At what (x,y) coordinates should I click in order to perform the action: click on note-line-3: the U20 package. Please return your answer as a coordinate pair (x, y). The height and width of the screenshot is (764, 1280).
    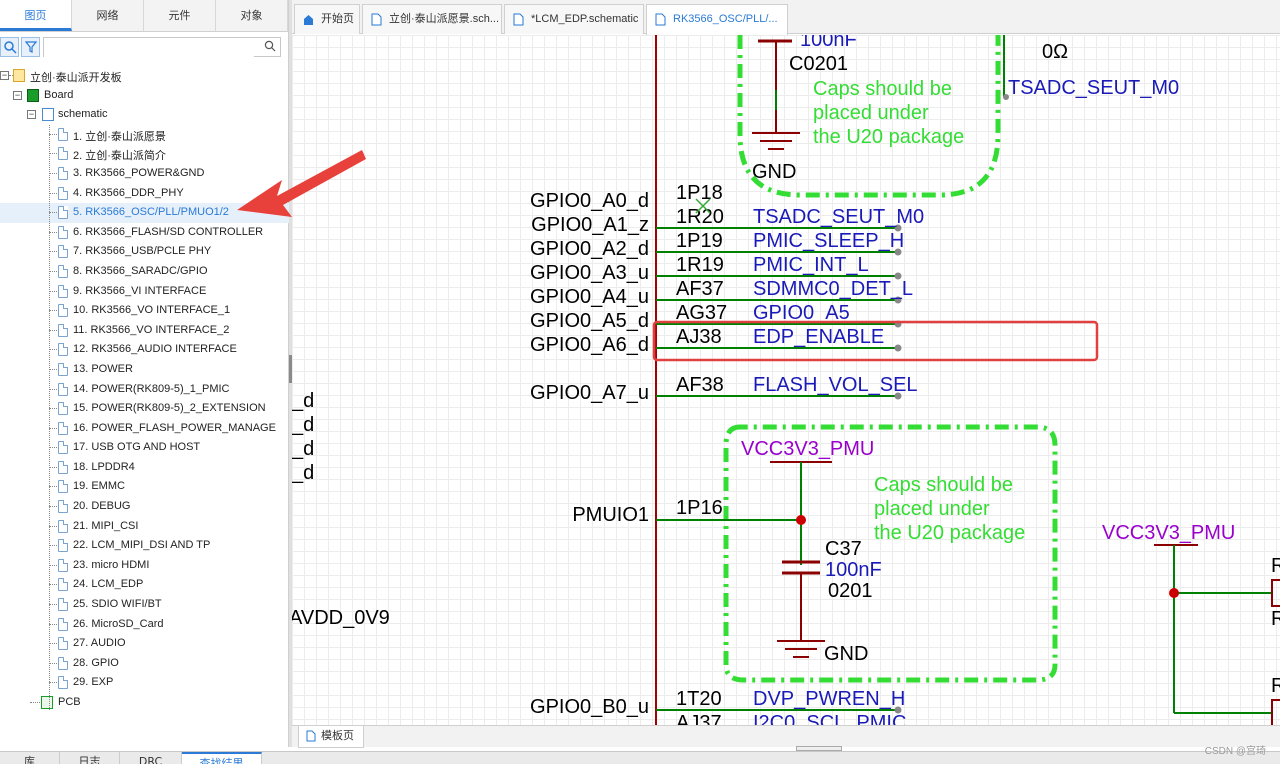
    Looking at the image, I should click on (888, 137).